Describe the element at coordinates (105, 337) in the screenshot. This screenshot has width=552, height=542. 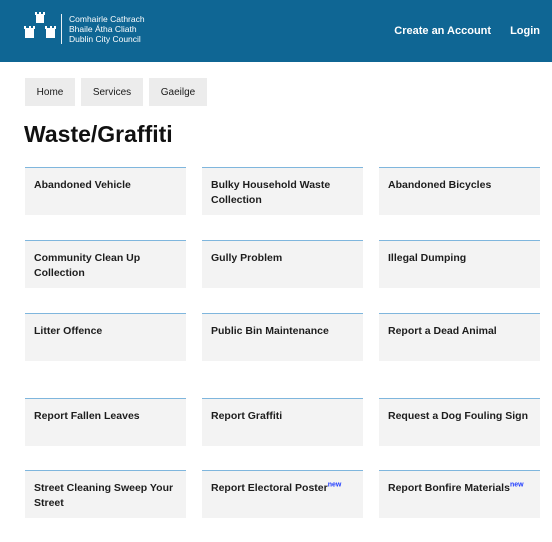
I see `service-tile-litter-offence: Litter Offence` at that location.